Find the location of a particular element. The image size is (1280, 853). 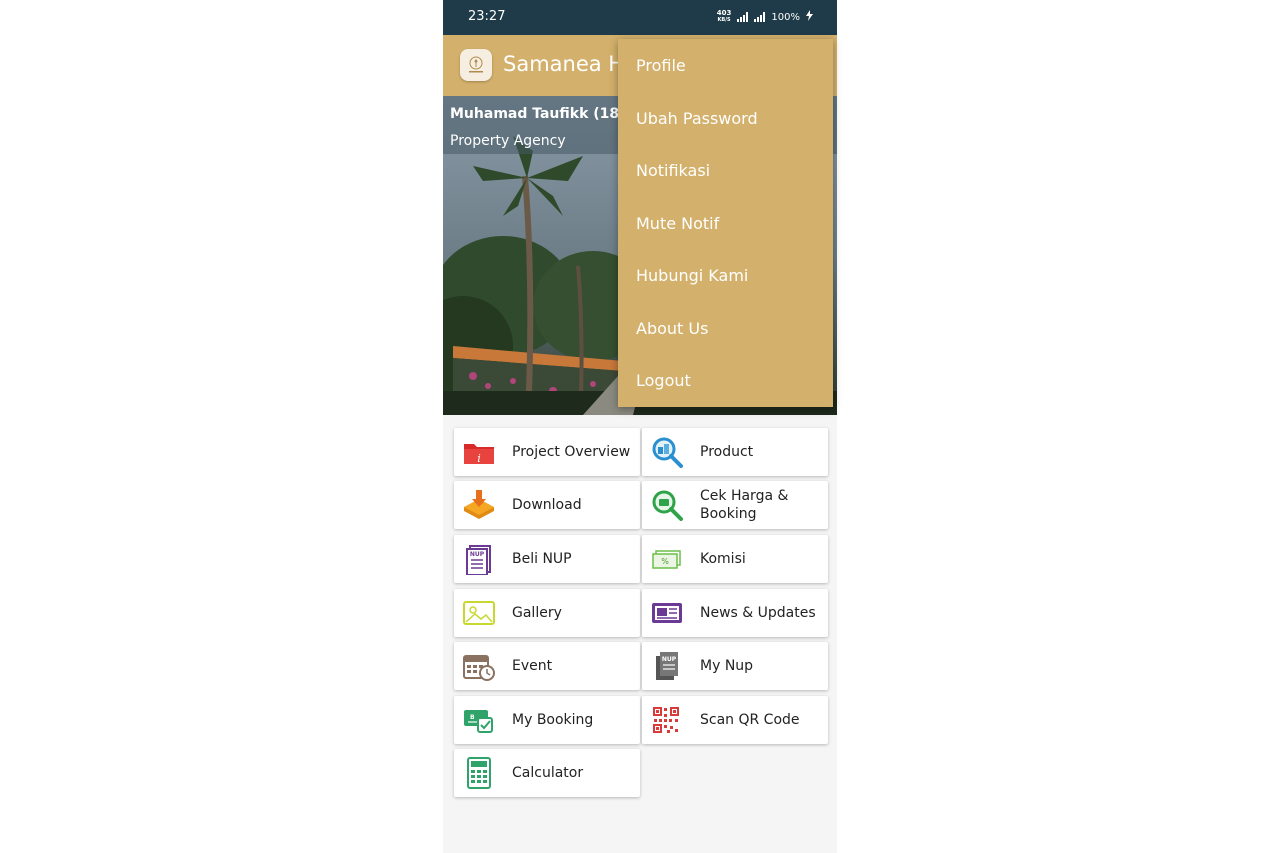

menu-label: Event is located at coordinates (532, 666).